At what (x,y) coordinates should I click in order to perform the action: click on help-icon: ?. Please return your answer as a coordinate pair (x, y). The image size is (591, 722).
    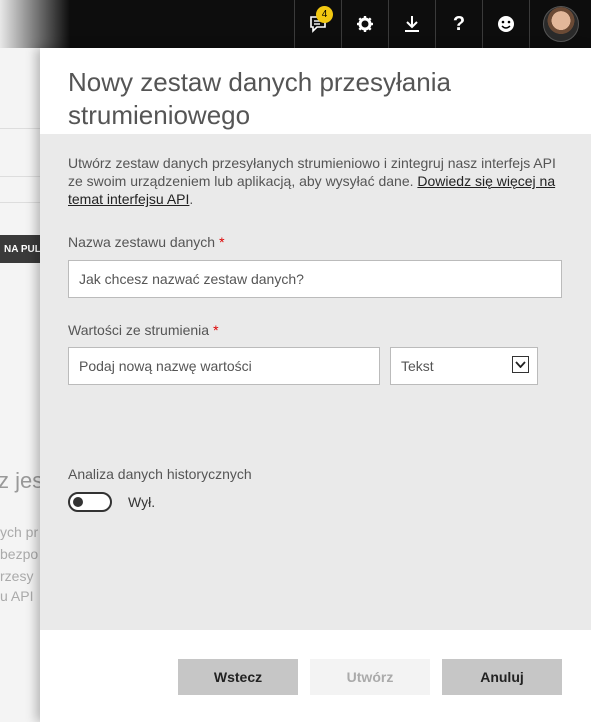
    Looking at the image, I should click on (459, 23).